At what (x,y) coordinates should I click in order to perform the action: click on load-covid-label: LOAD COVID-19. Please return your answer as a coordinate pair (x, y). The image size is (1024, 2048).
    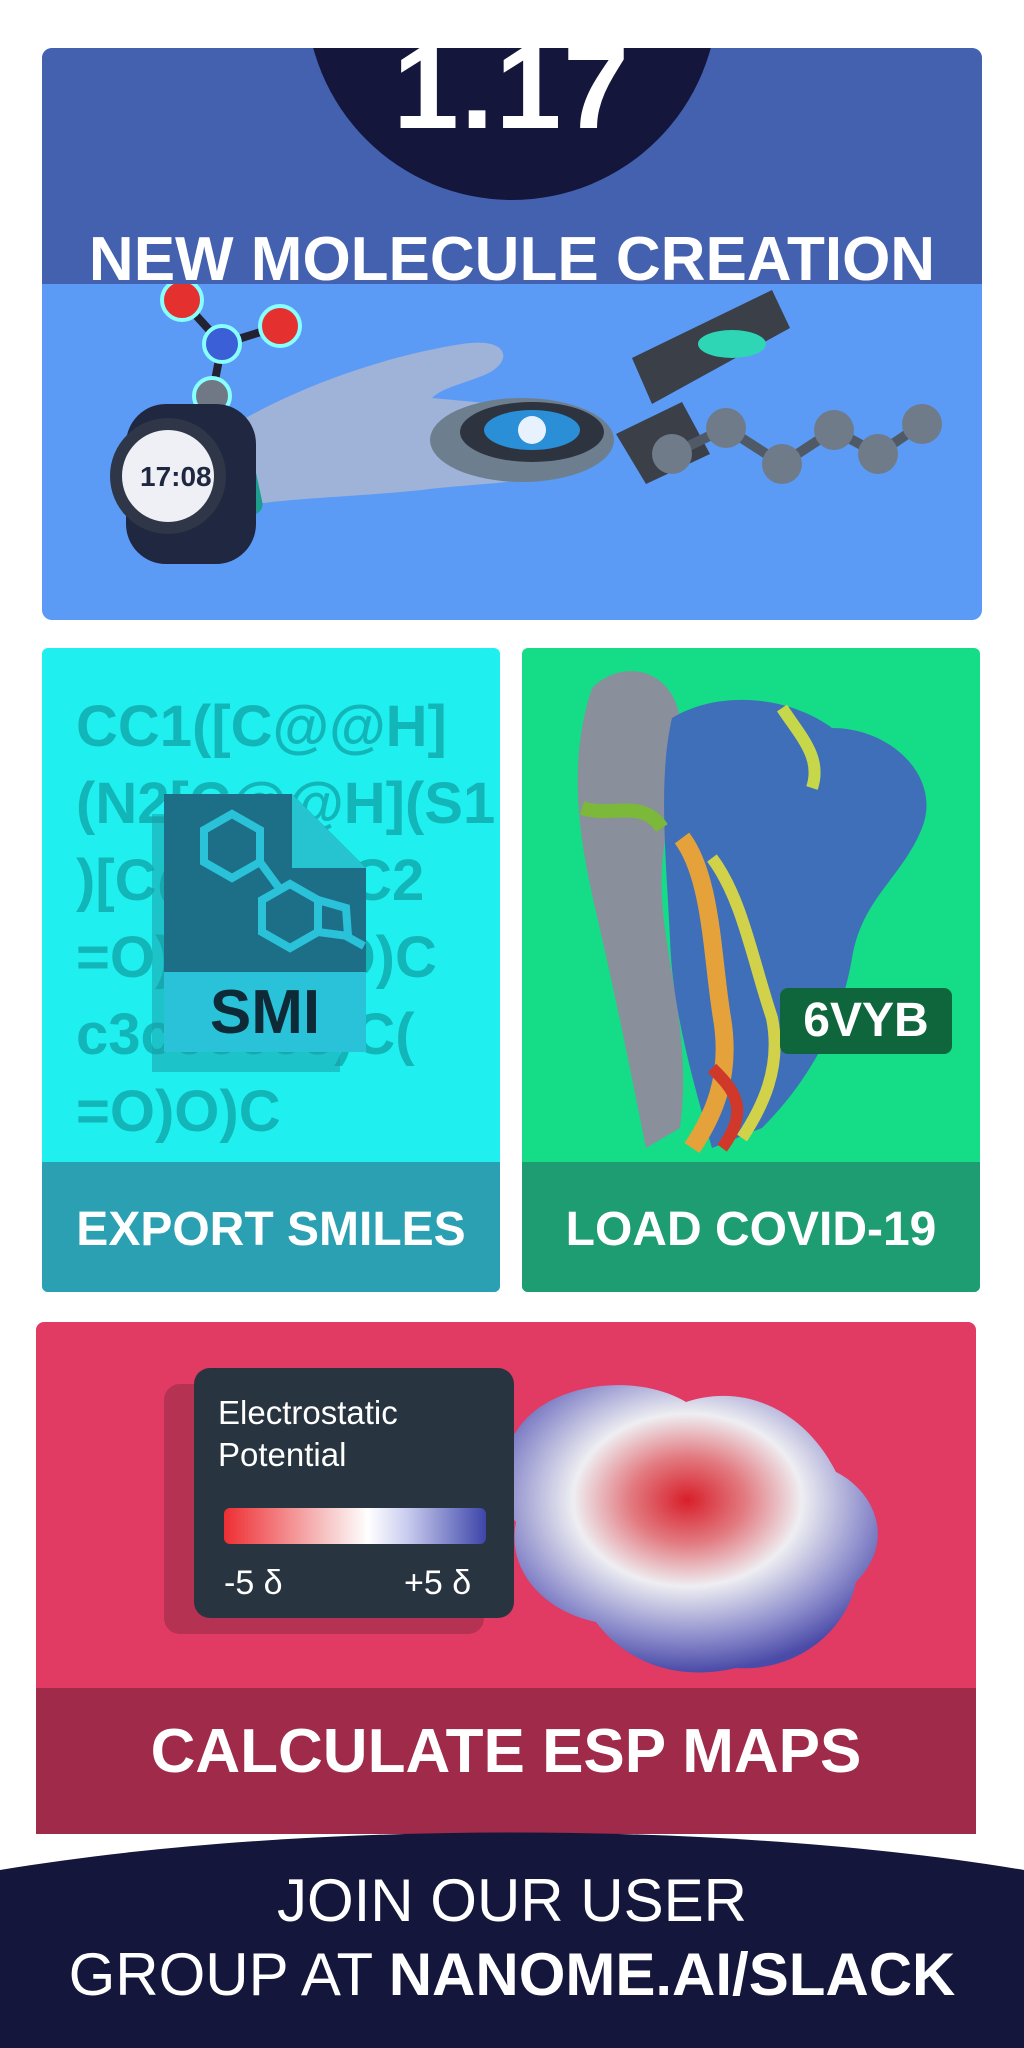
    Looking at the image, I should click on (751, 1229).